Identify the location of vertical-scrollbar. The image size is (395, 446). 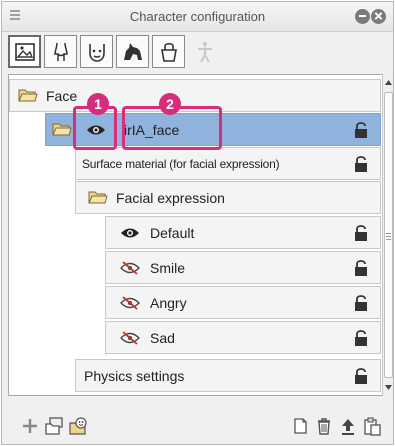
(387, 235).